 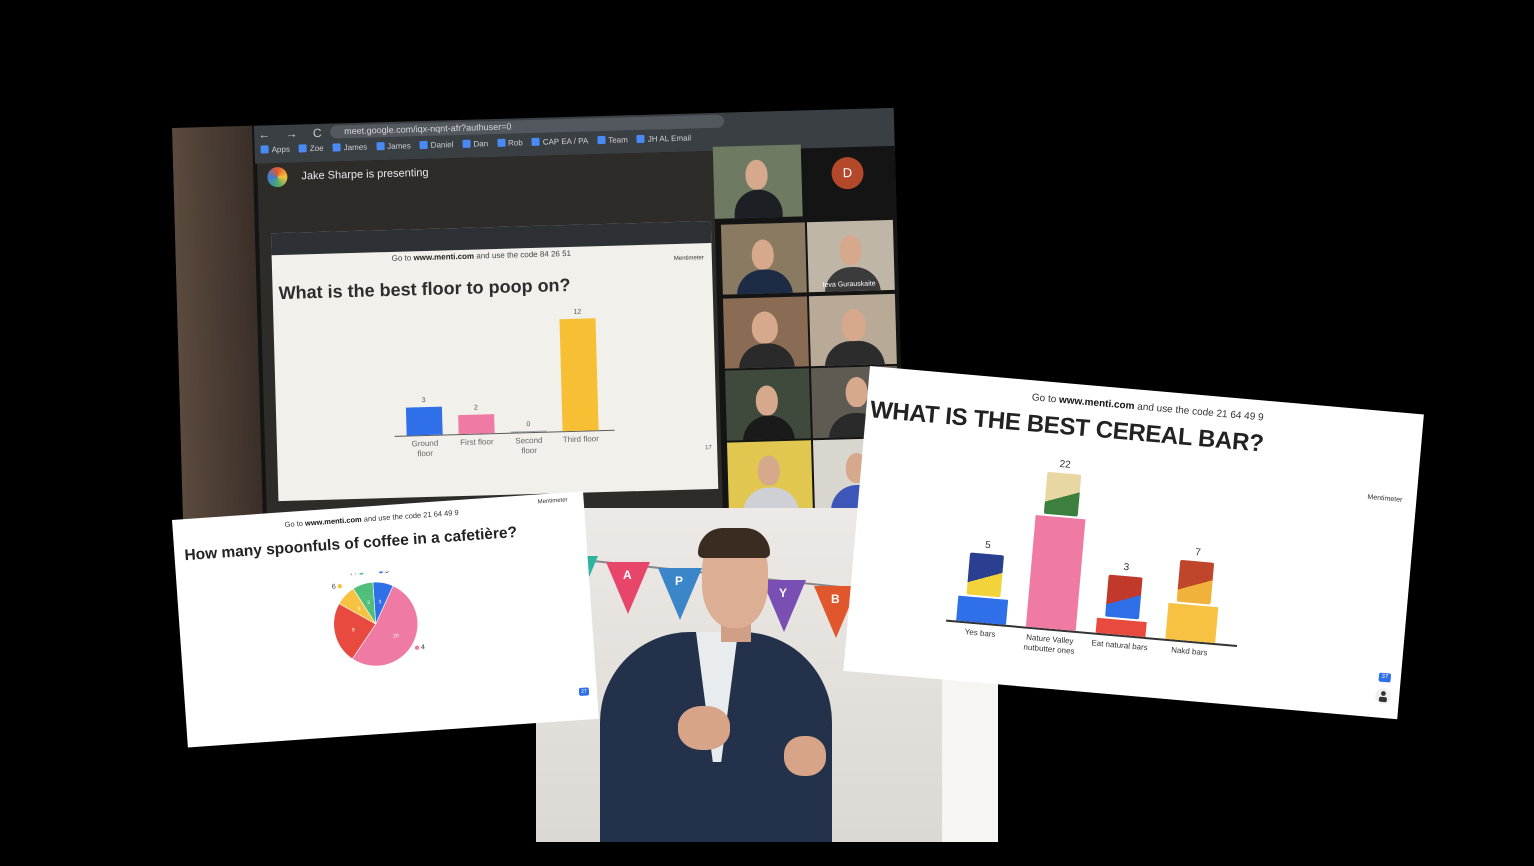 I want to click on cereal-bar-value: 5, so click(x=988, y=545).